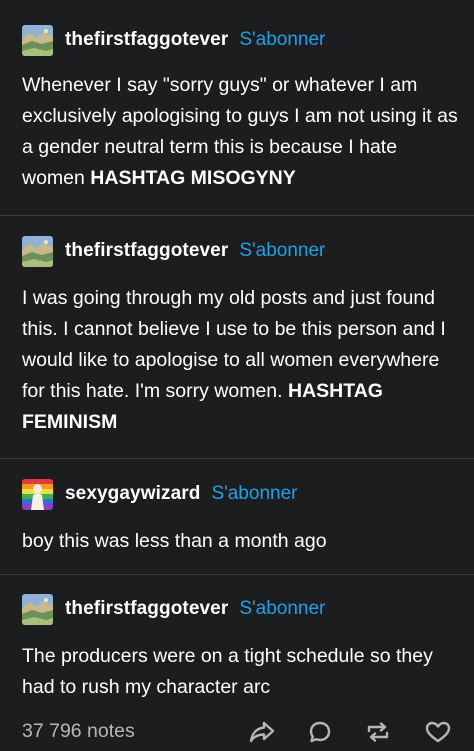 This screenshot has height=751, width=474. Describe the element at coordinates (378, 732) in the screenshot. I see `reblog-icon` at that location.